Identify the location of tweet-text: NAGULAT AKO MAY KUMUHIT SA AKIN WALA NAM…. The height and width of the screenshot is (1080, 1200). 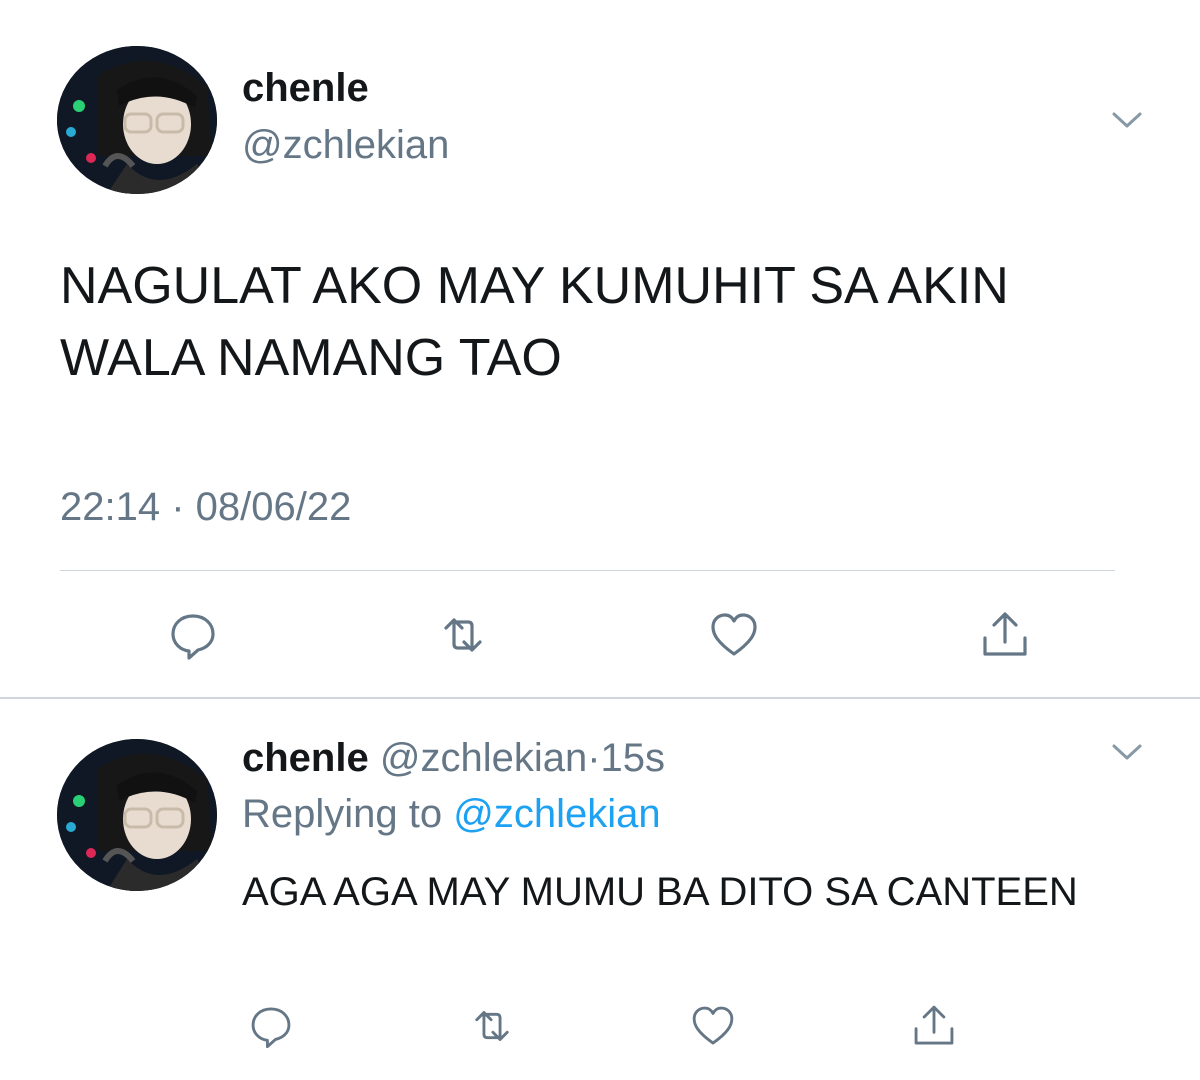
(534, 322).